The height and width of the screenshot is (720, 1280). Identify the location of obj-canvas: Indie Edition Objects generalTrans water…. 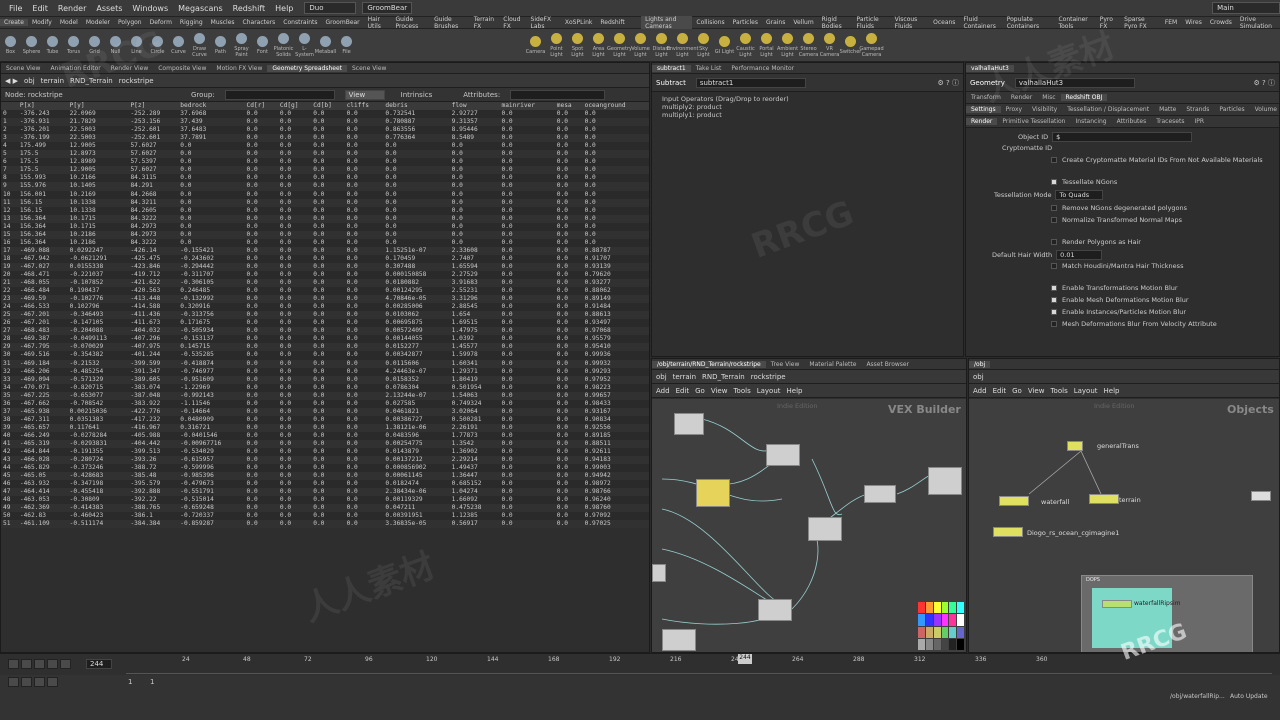
(1124, 525).